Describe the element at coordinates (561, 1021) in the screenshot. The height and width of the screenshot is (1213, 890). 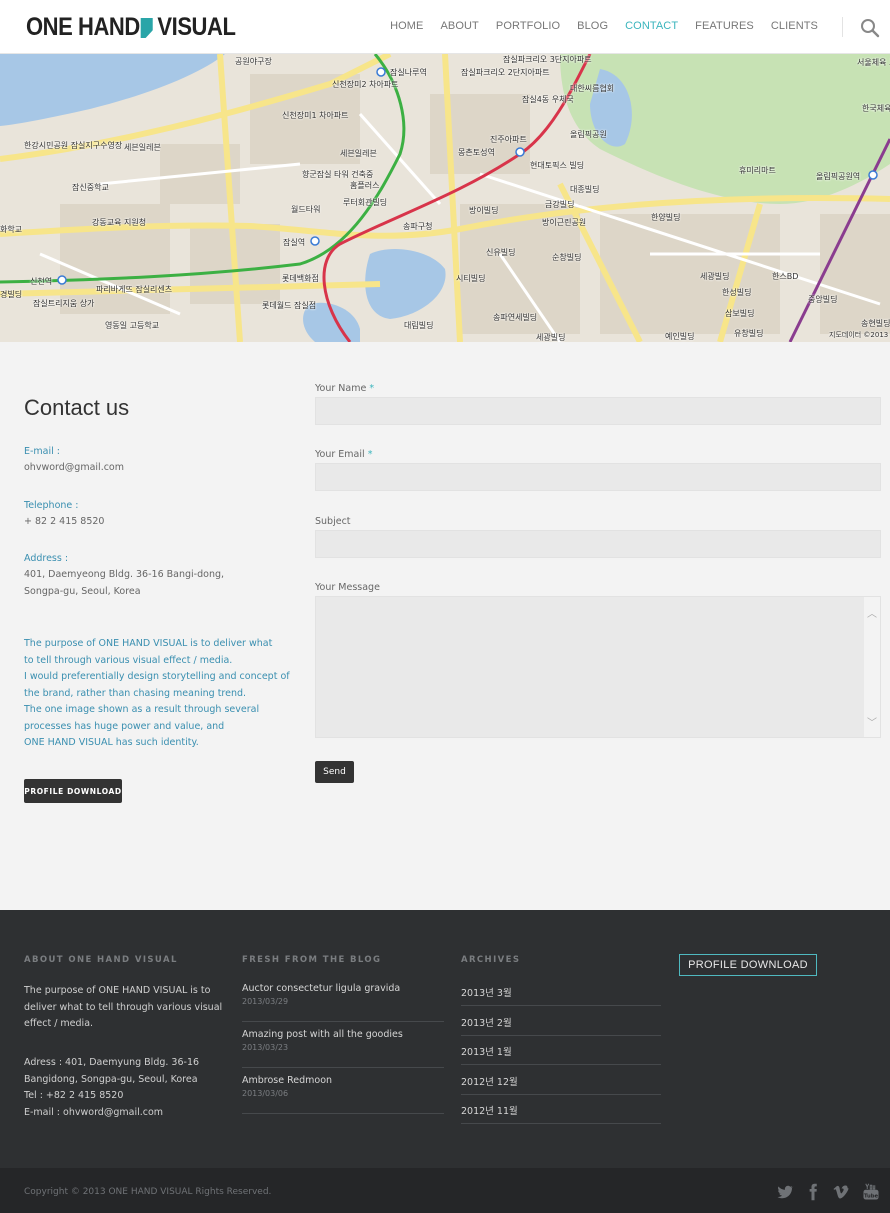
I see `archive-link: 2013년 2월` at that location.